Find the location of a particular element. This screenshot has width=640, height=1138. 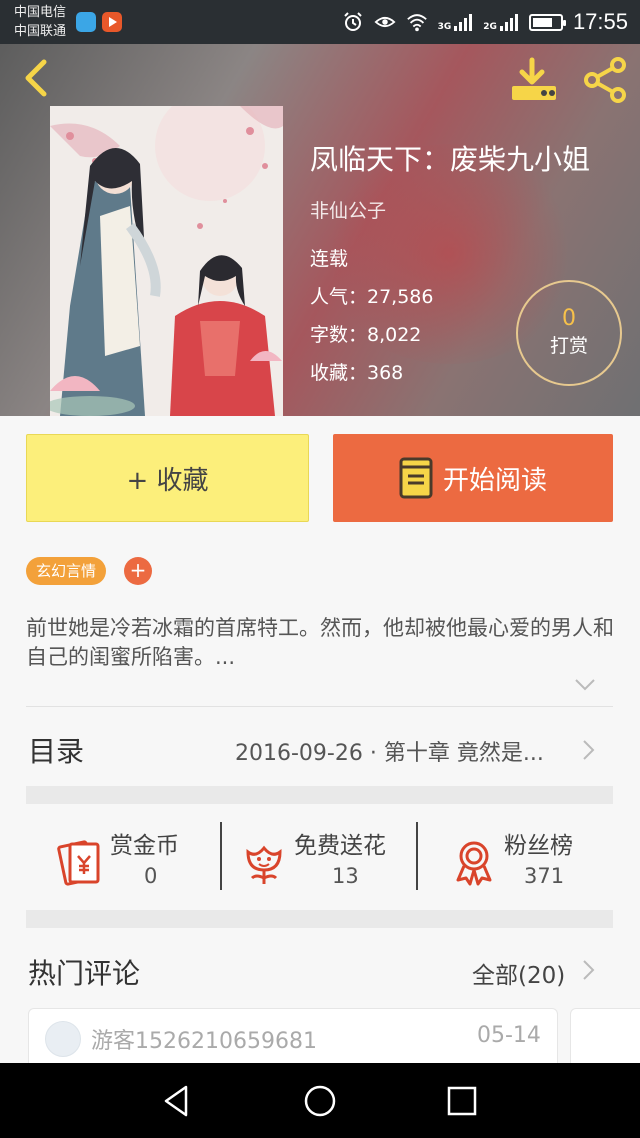

red-envelope-icon is located at coordinates (78, 863).